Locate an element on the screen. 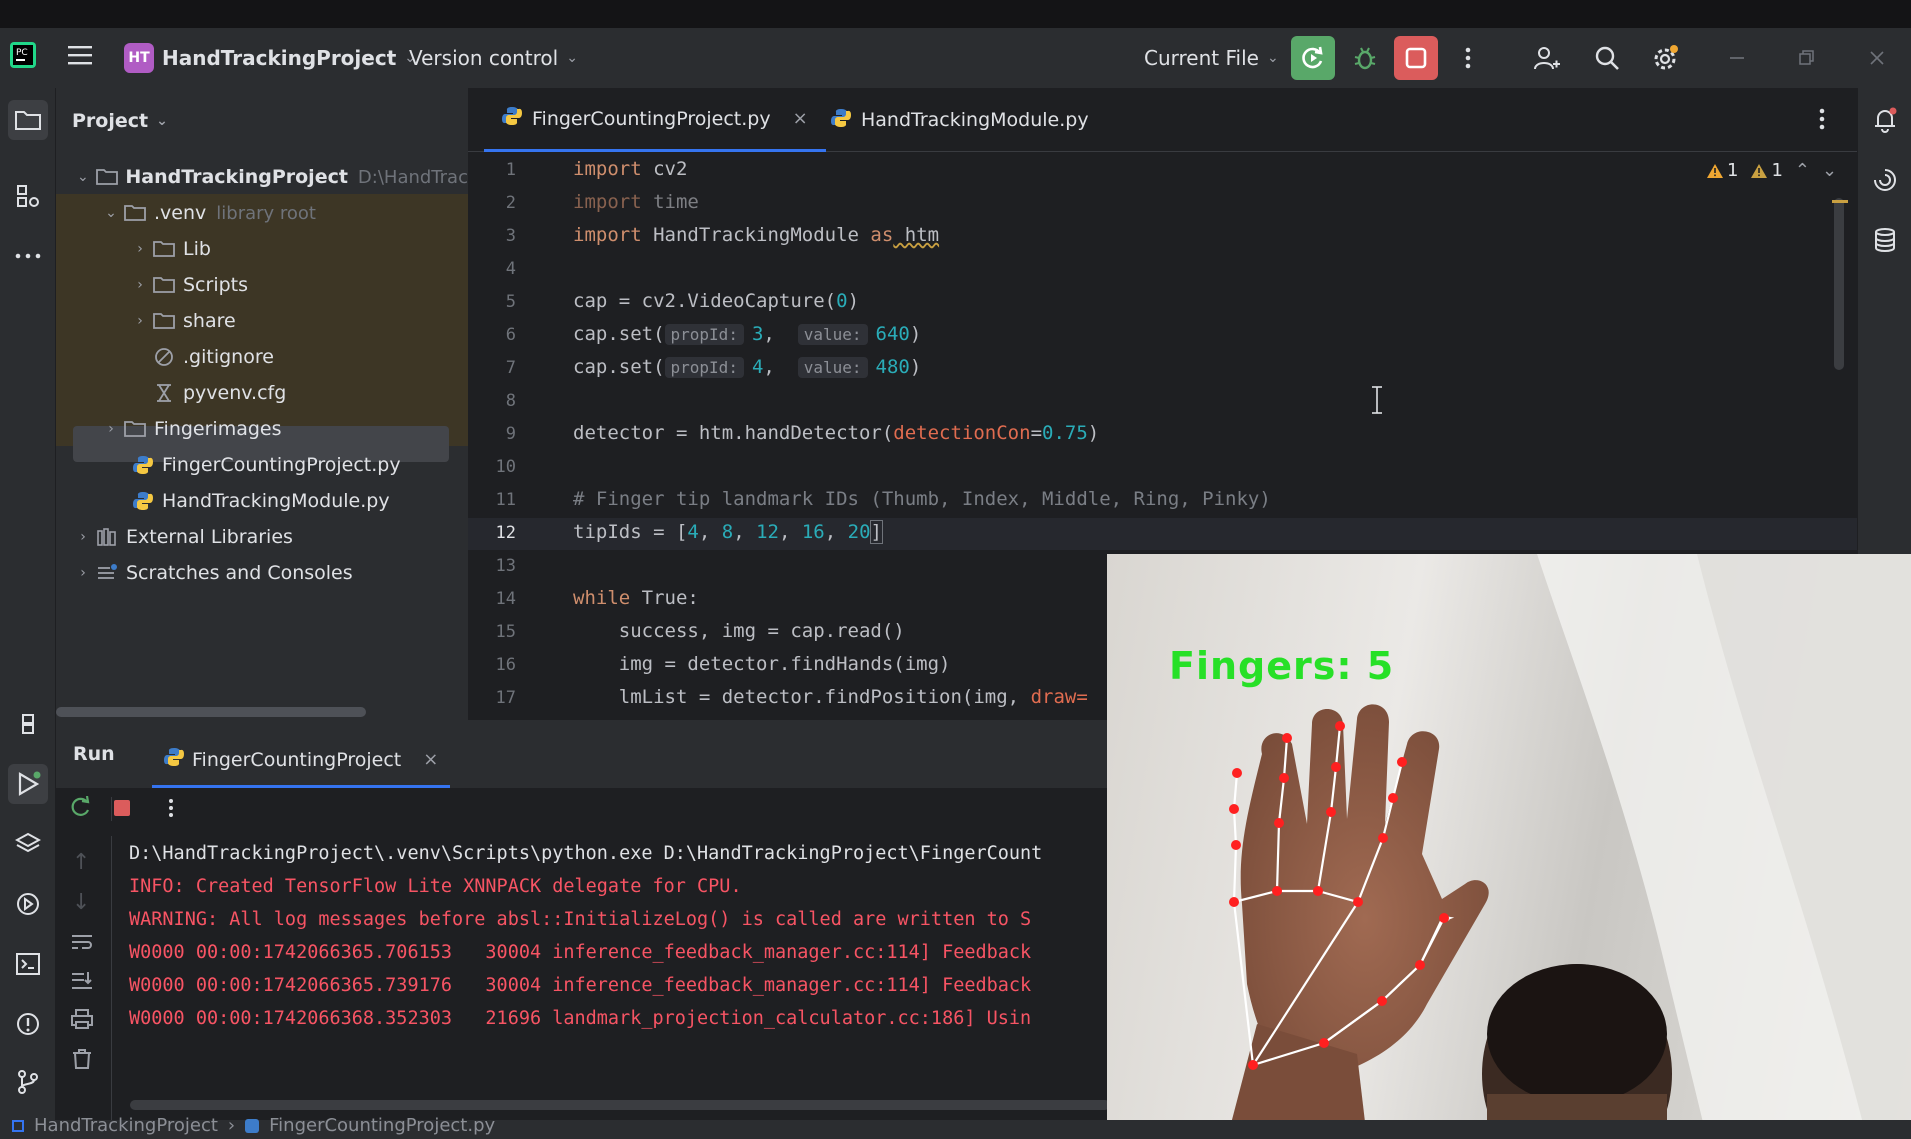  line-number: 7 is located at coordinates (510, 368).